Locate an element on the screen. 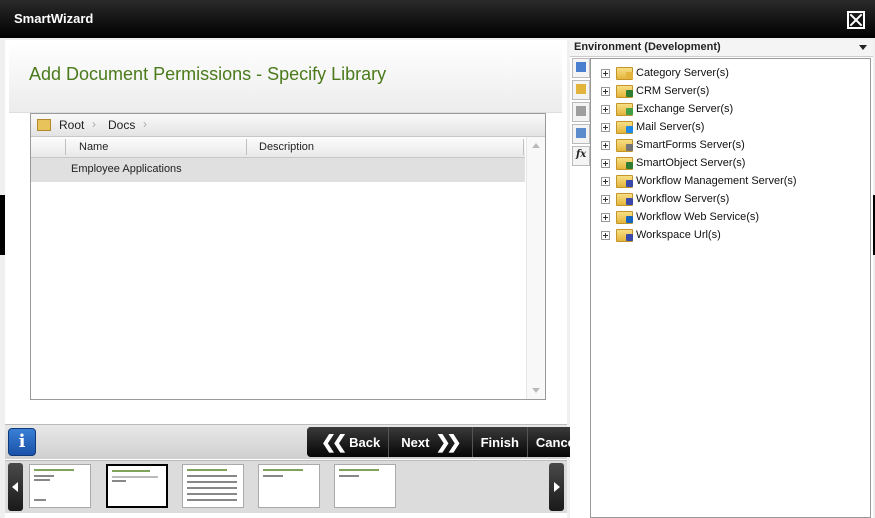  objects-icon is located at coordinates (581, 89).